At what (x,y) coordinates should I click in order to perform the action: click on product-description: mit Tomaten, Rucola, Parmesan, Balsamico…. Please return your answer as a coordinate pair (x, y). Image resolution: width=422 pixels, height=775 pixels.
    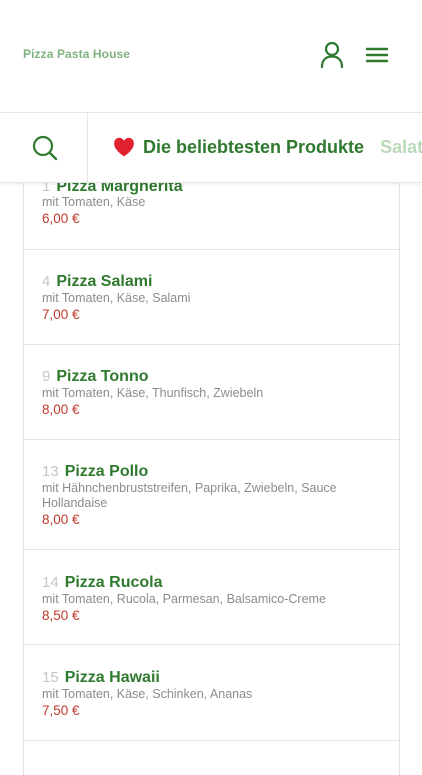
    Looking at the image, I should click on (184, 599).